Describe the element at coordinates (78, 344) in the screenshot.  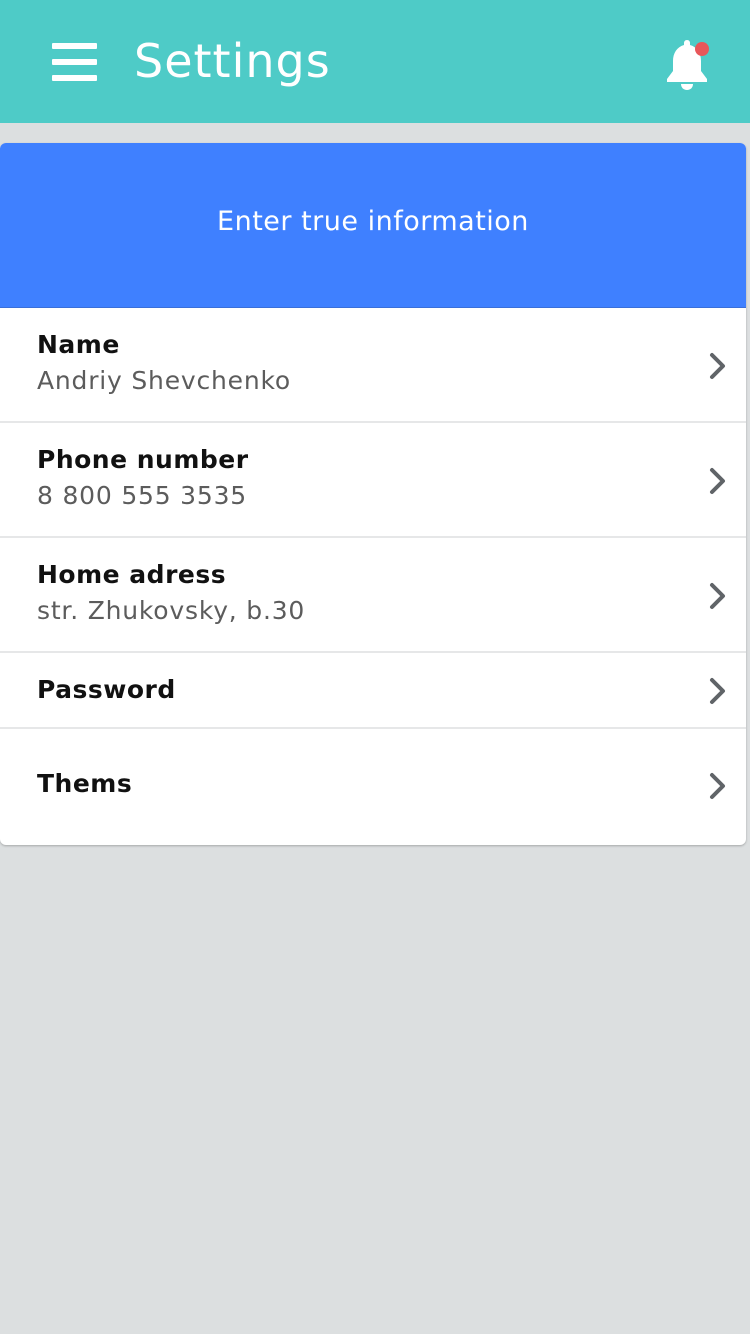
I see `row-label: Name` at that location.